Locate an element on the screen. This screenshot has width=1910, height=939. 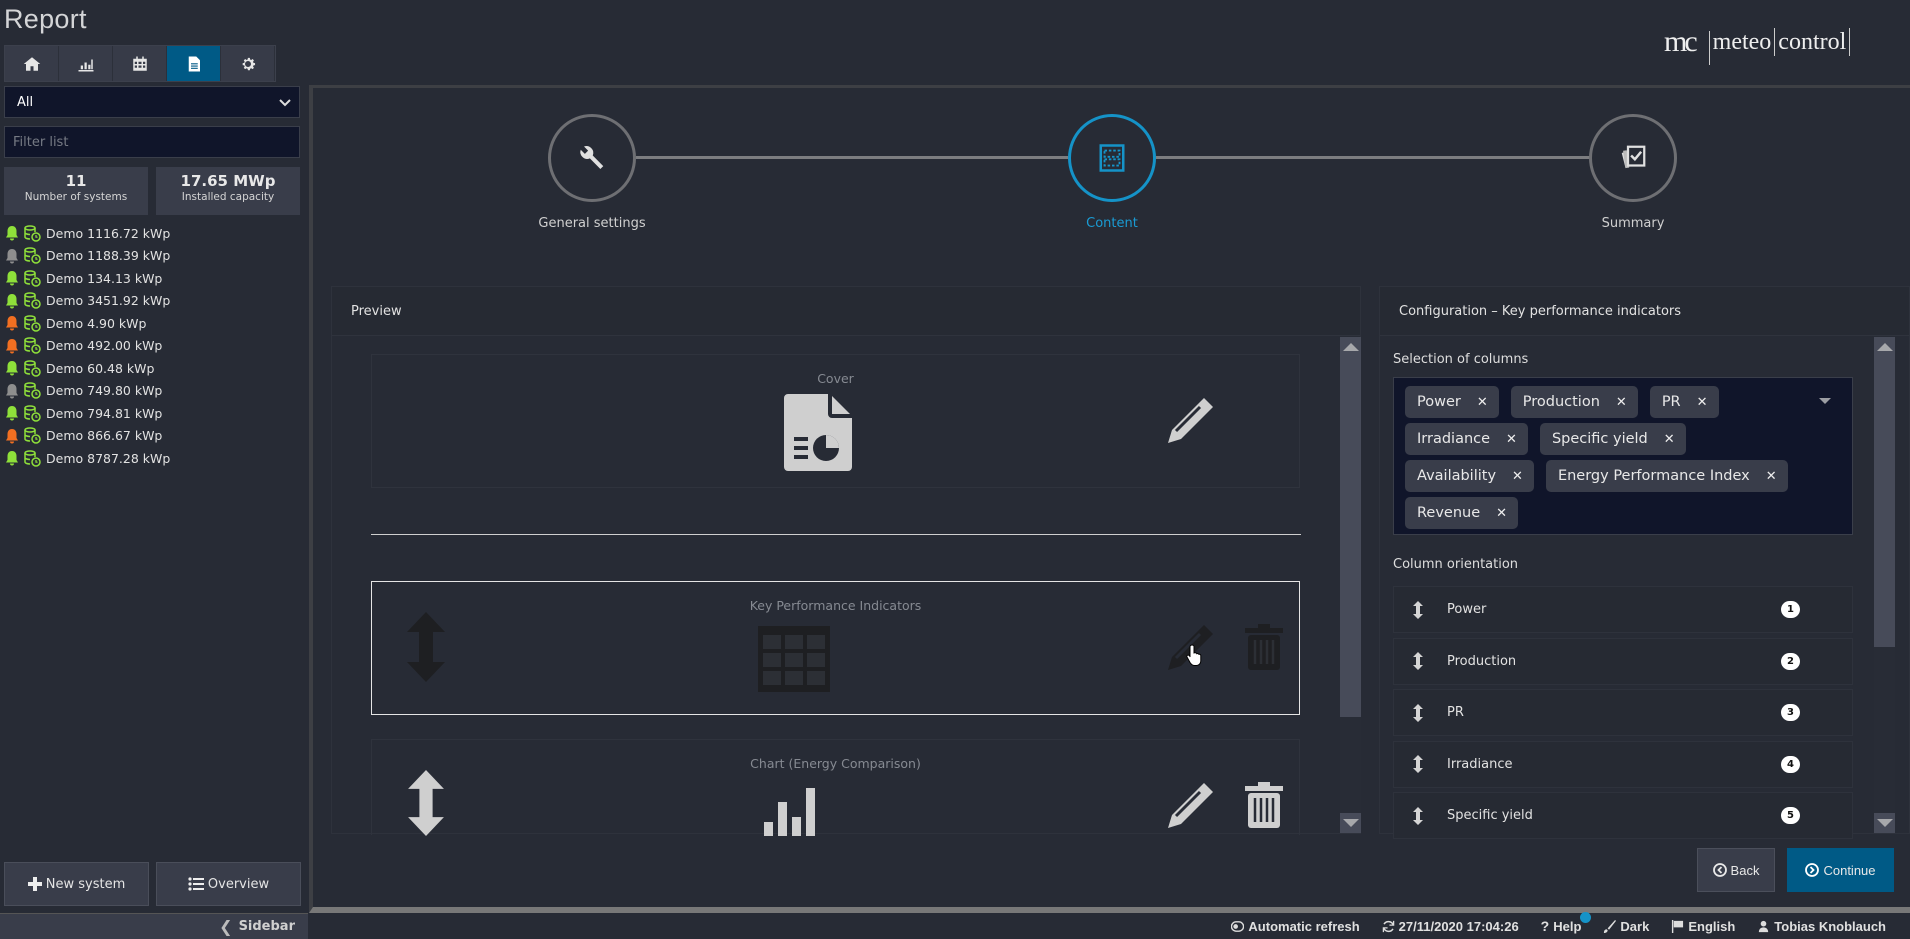
preview-card-chart: Chart (Energy Comparison) is located at coordinates (835, 787).